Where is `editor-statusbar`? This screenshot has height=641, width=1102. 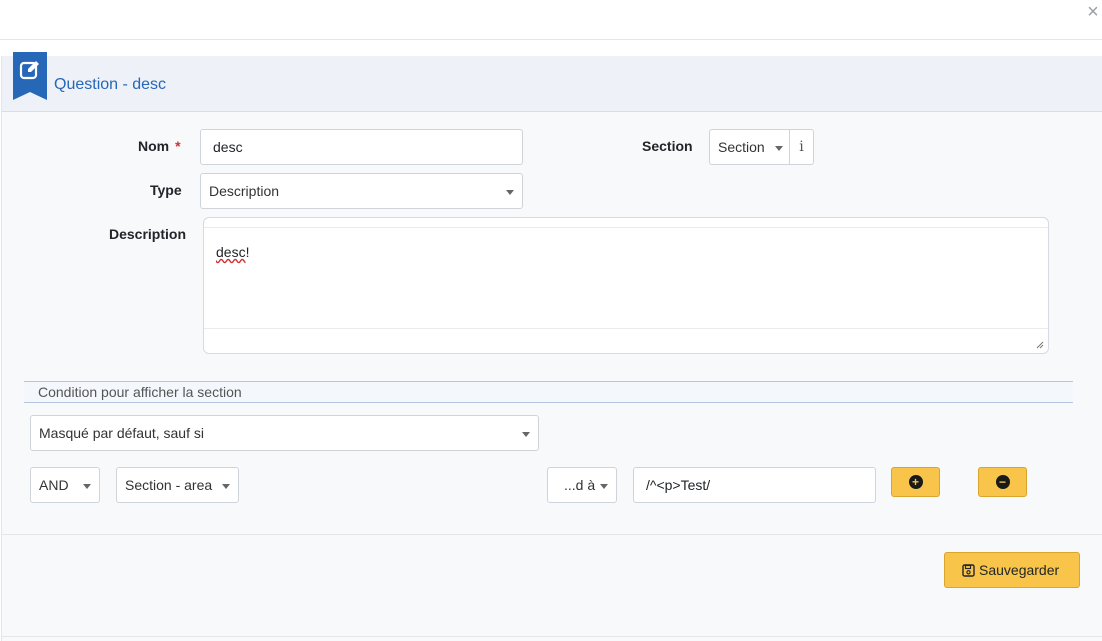
editor-statusbar is located at coordinates (626, 340).